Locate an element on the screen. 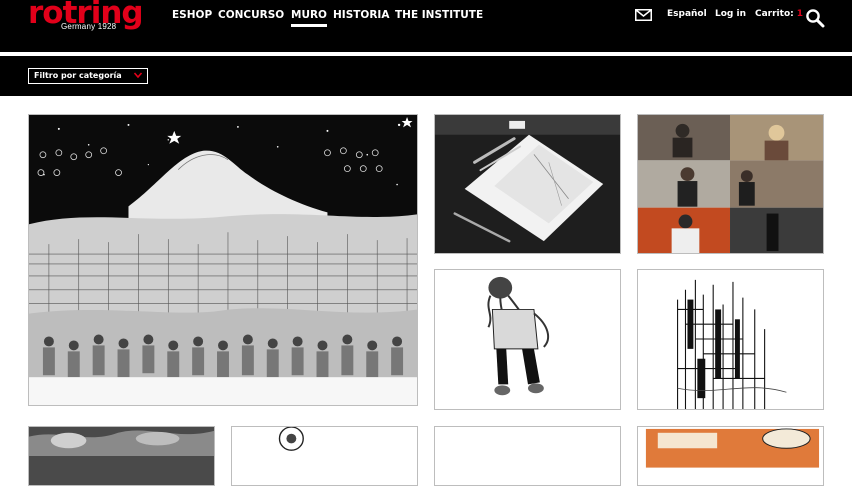 The image size is (852, 486). nav-item-muro: MURO is located at coordinates (309, 18).